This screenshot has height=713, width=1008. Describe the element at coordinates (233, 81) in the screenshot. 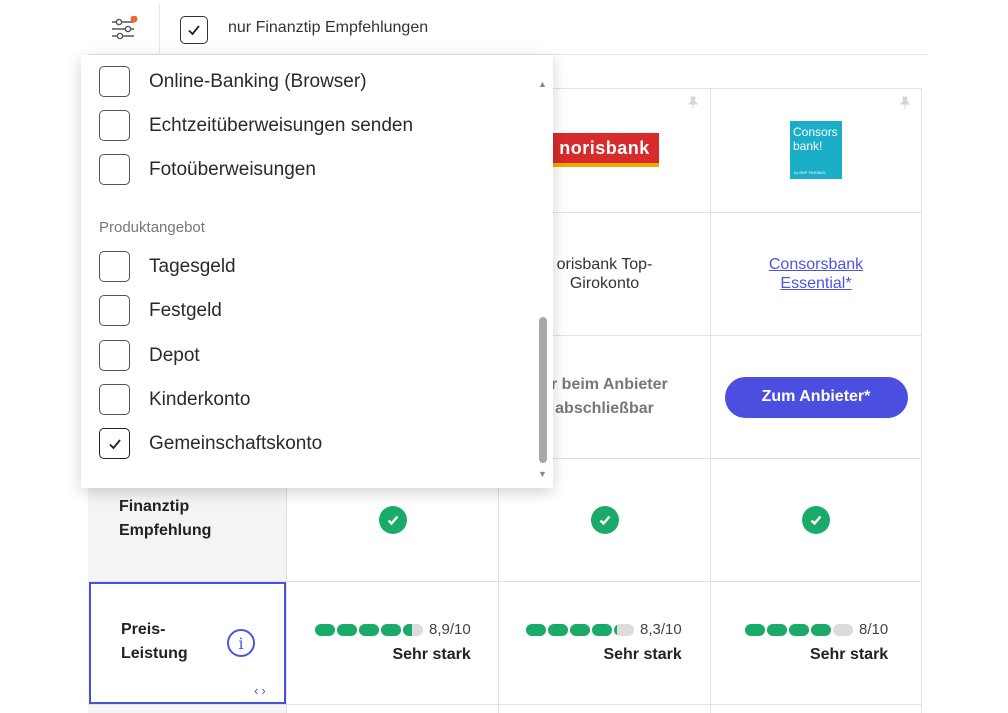

I see `filter-option: Online-Banking (Browser)` at that location.